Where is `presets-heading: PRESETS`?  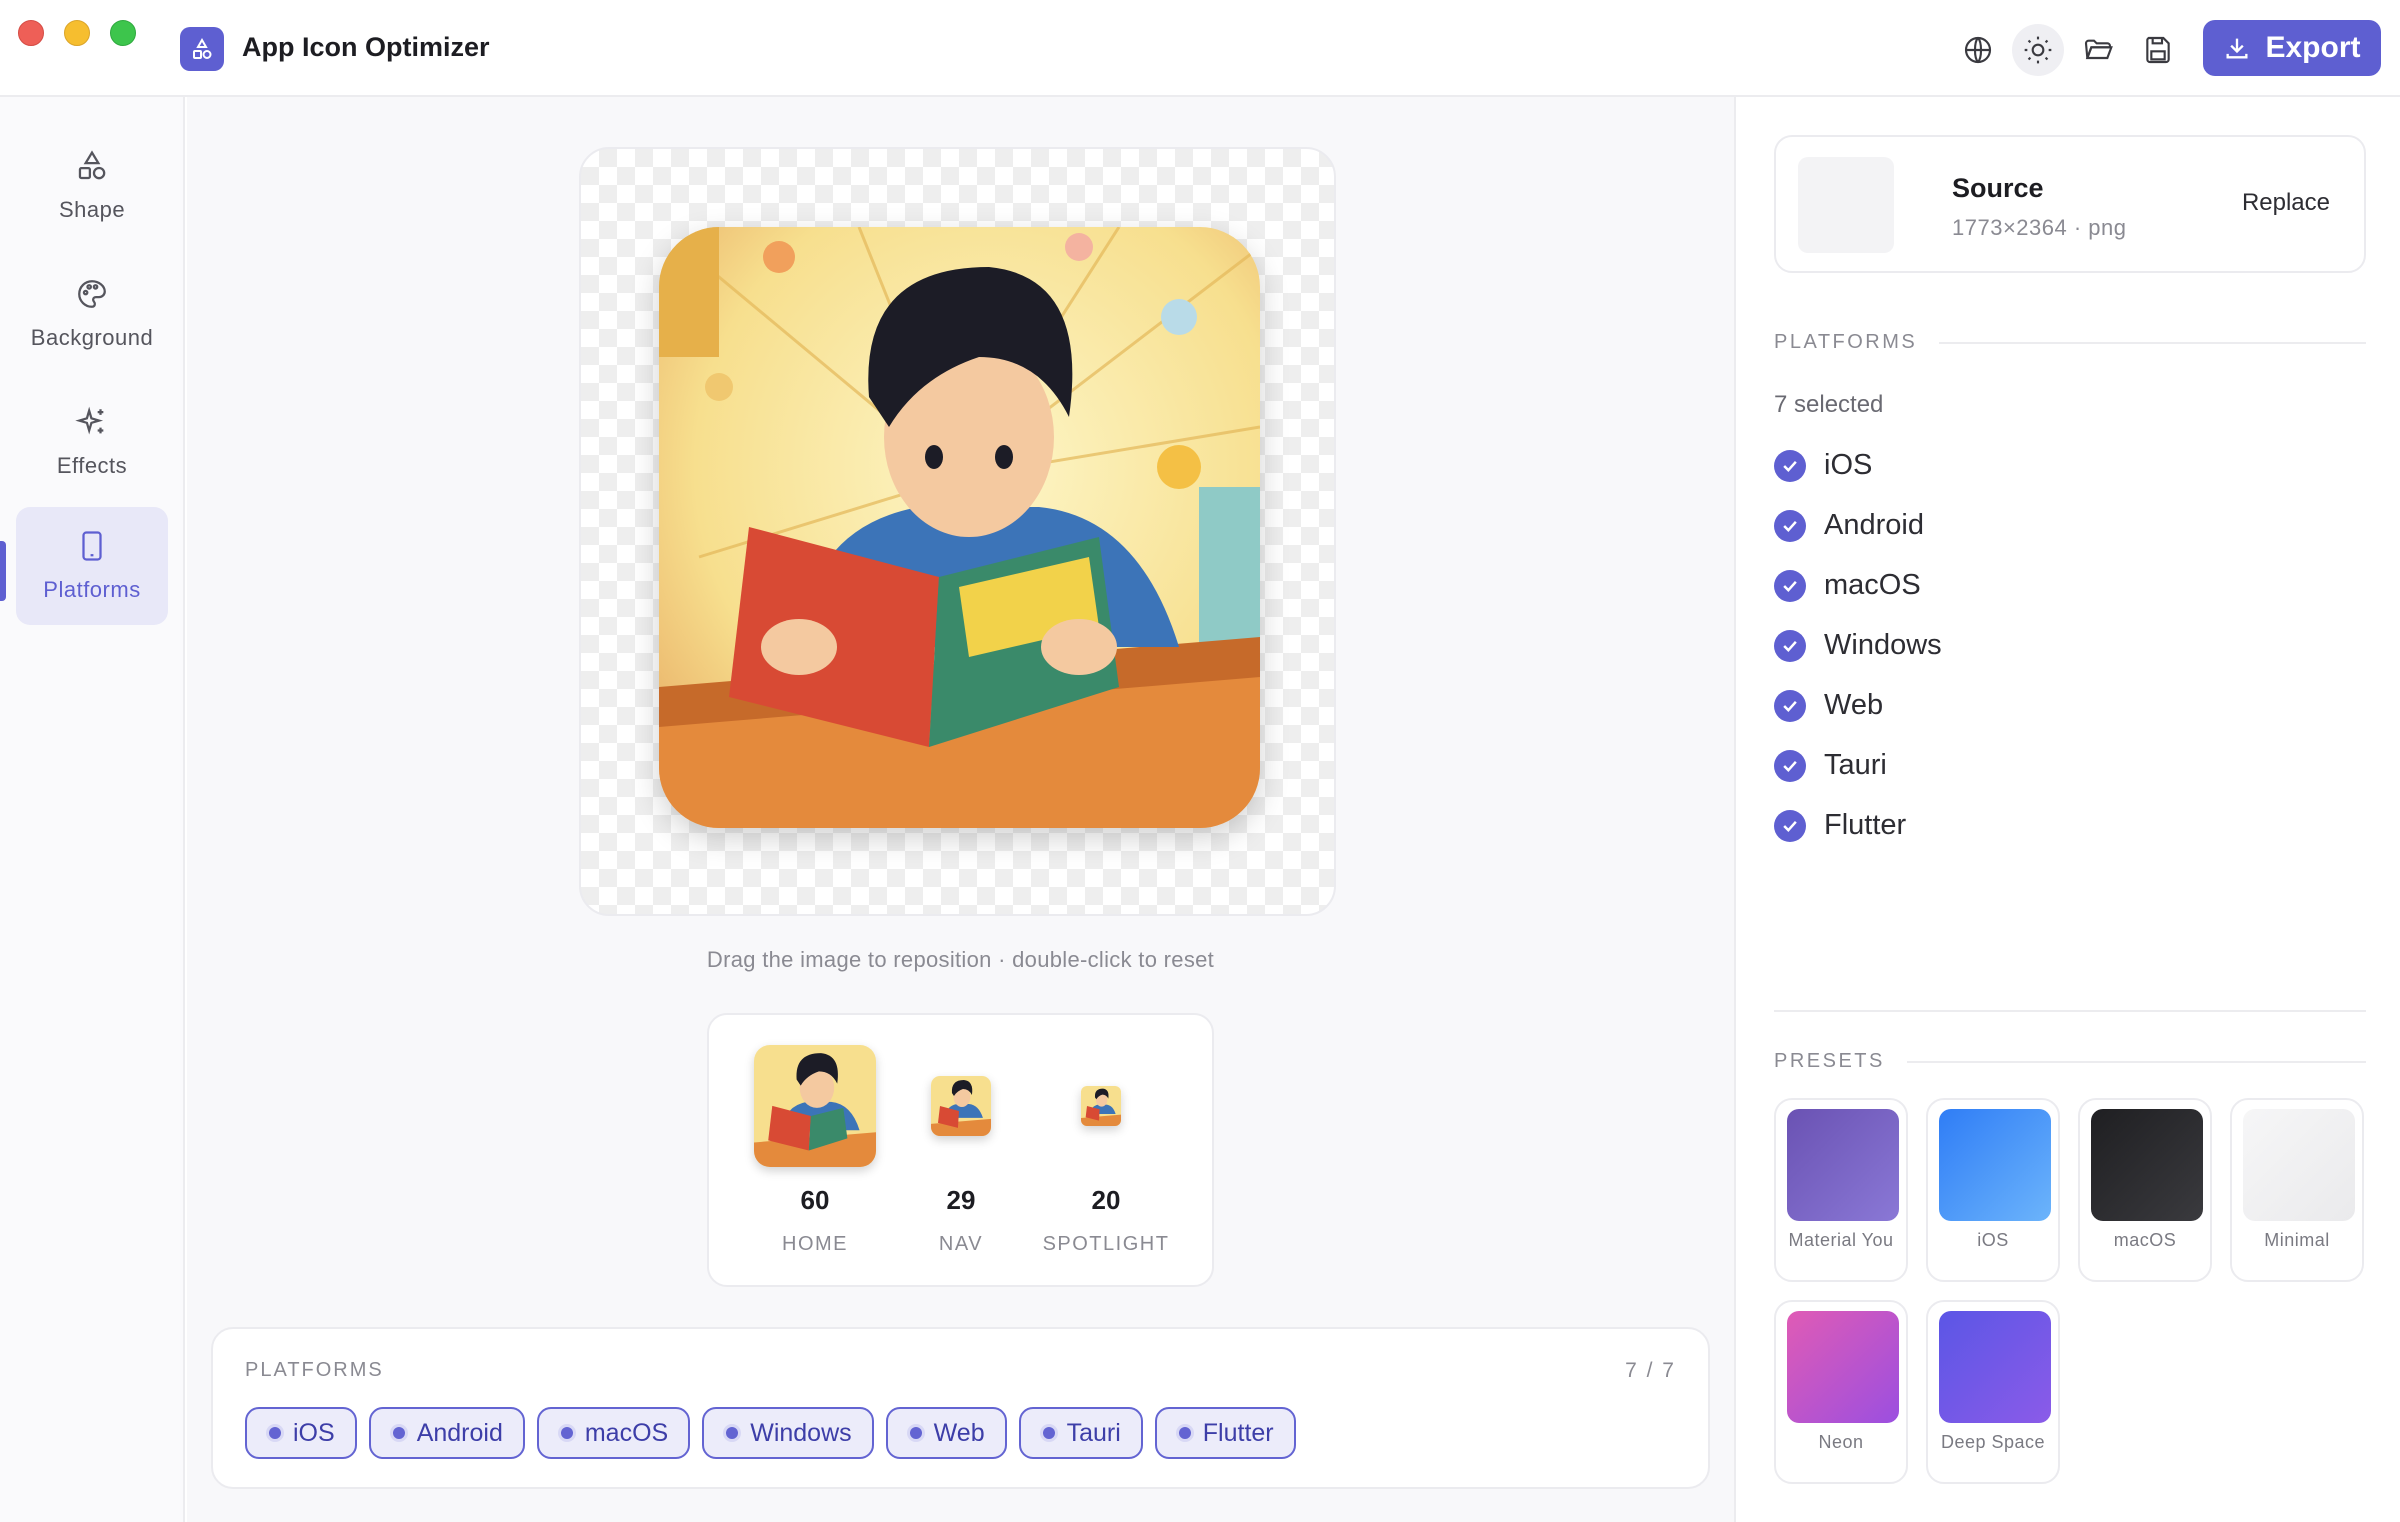 presets-heading: PRESETS is located at coordinates (2070, 1061).